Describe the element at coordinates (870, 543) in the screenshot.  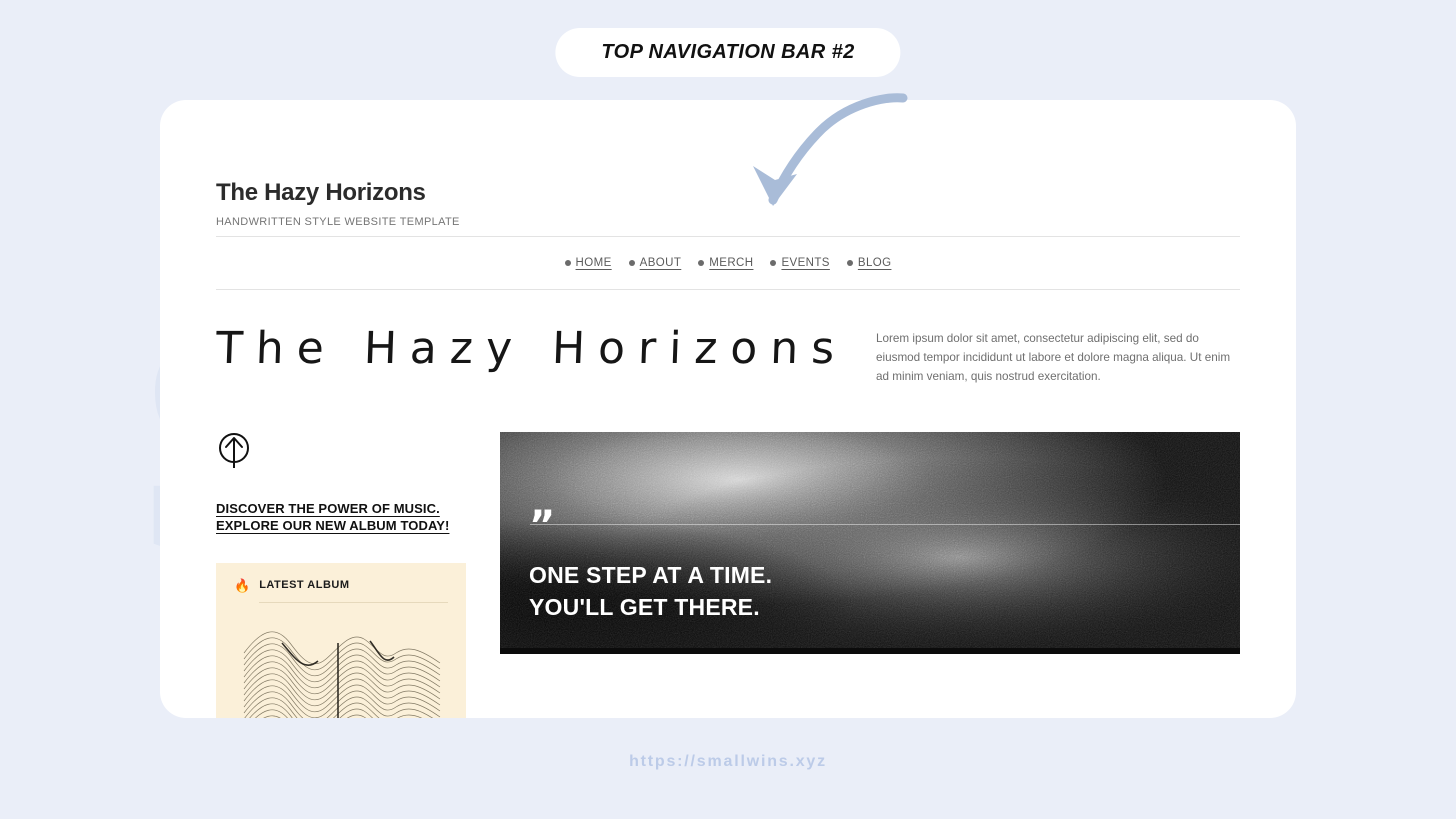
I see `quote-hero-image: ” ONE STEP AT A TIME. YOU'LL GET THERE.` at that location.